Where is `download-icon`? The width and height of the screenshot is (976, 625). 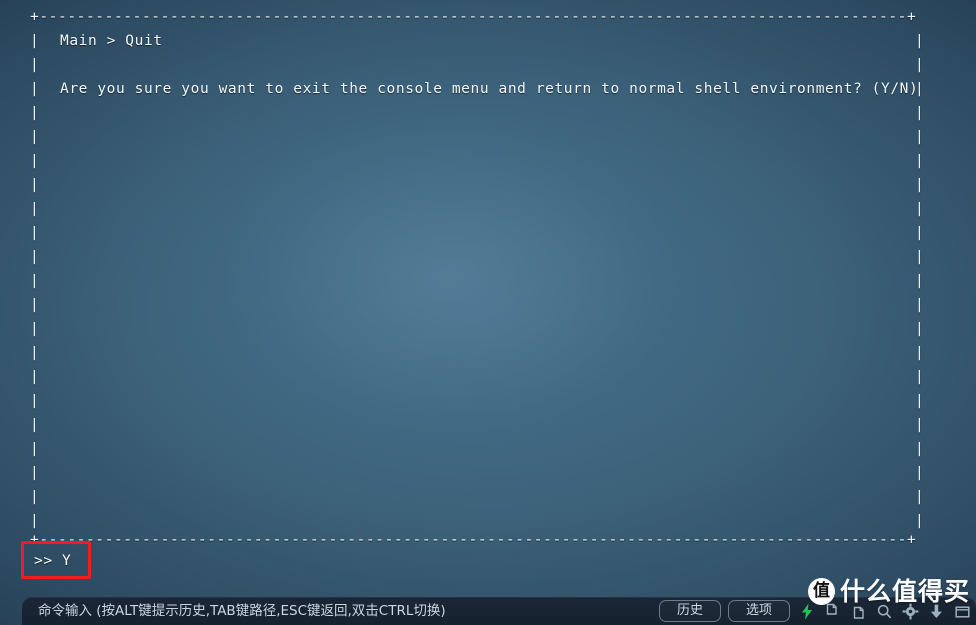
download-icon is located at coordinates (936, 611).